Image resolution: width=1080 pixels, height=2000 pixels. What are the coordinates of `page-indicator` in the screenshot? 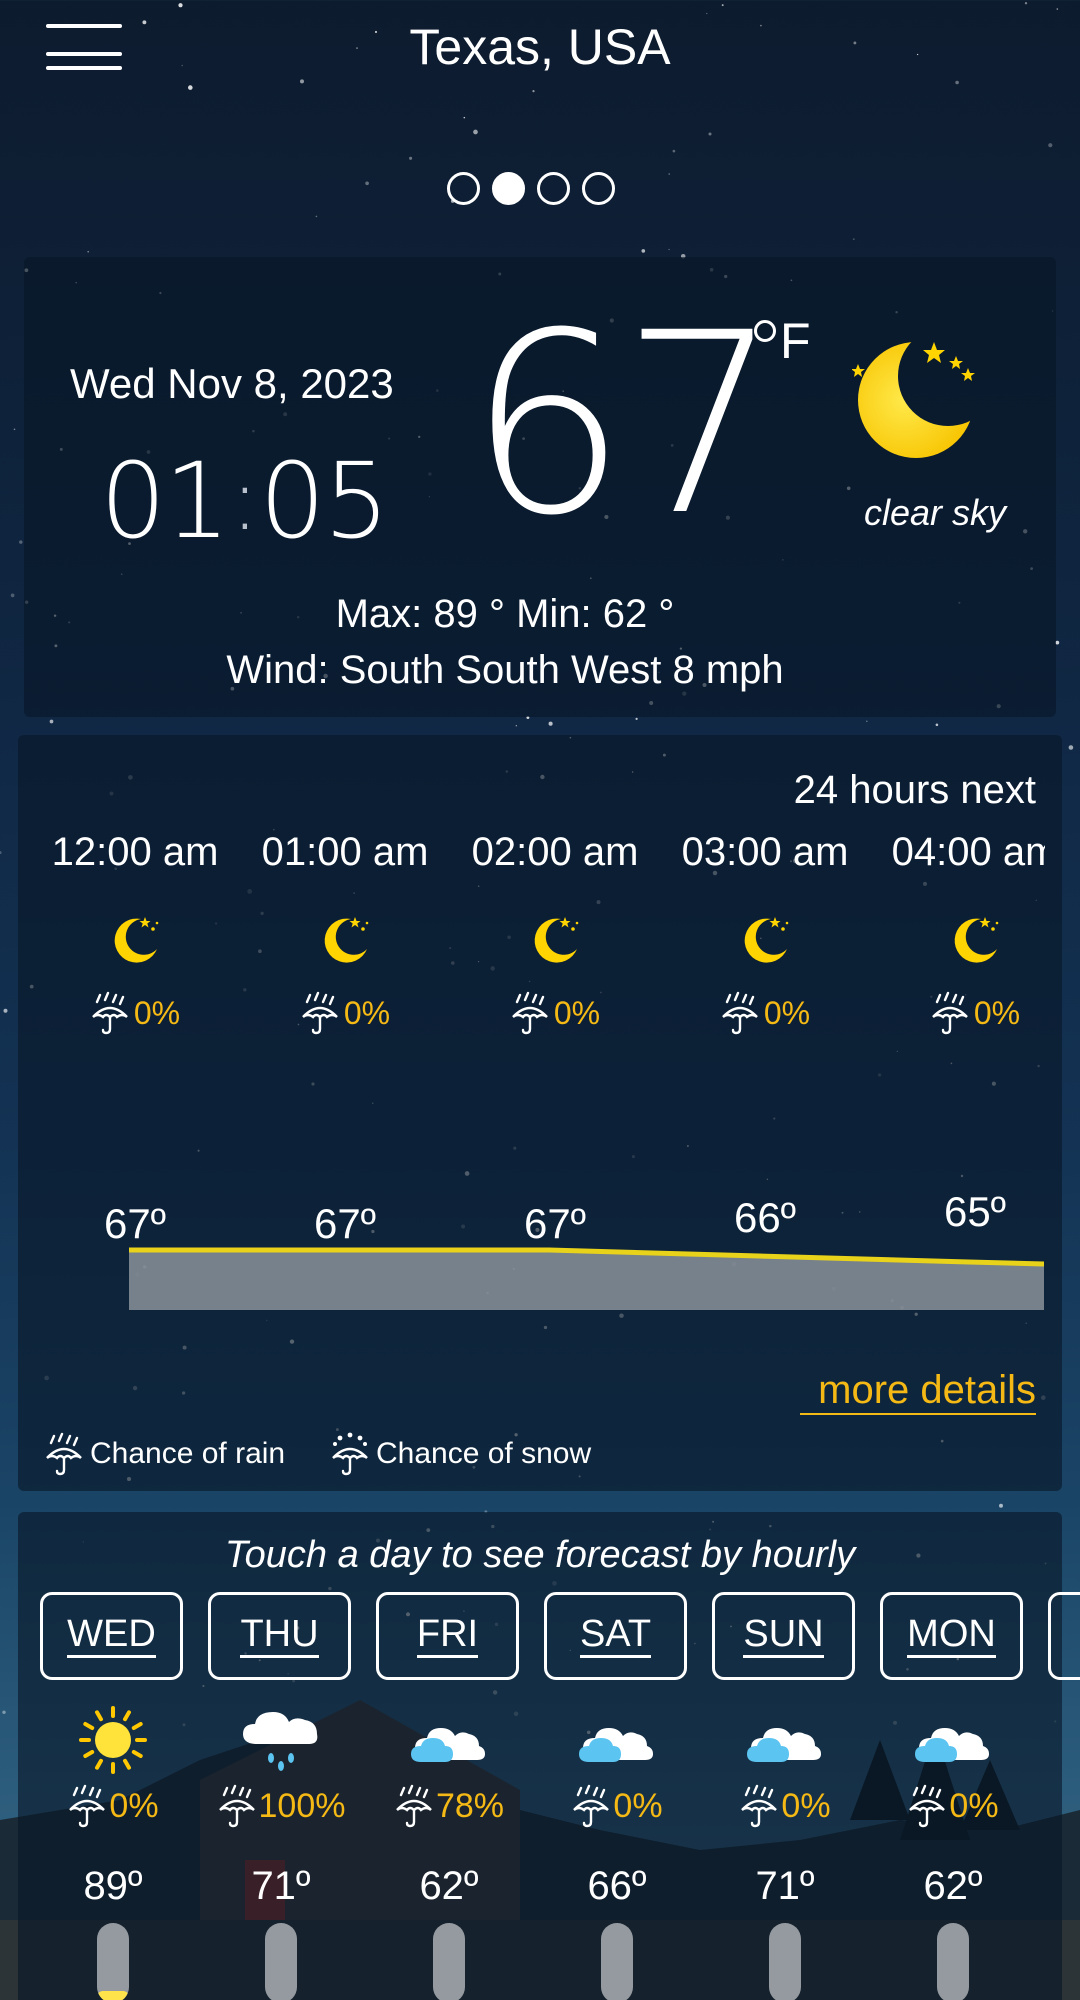 It's located at (531, 189).